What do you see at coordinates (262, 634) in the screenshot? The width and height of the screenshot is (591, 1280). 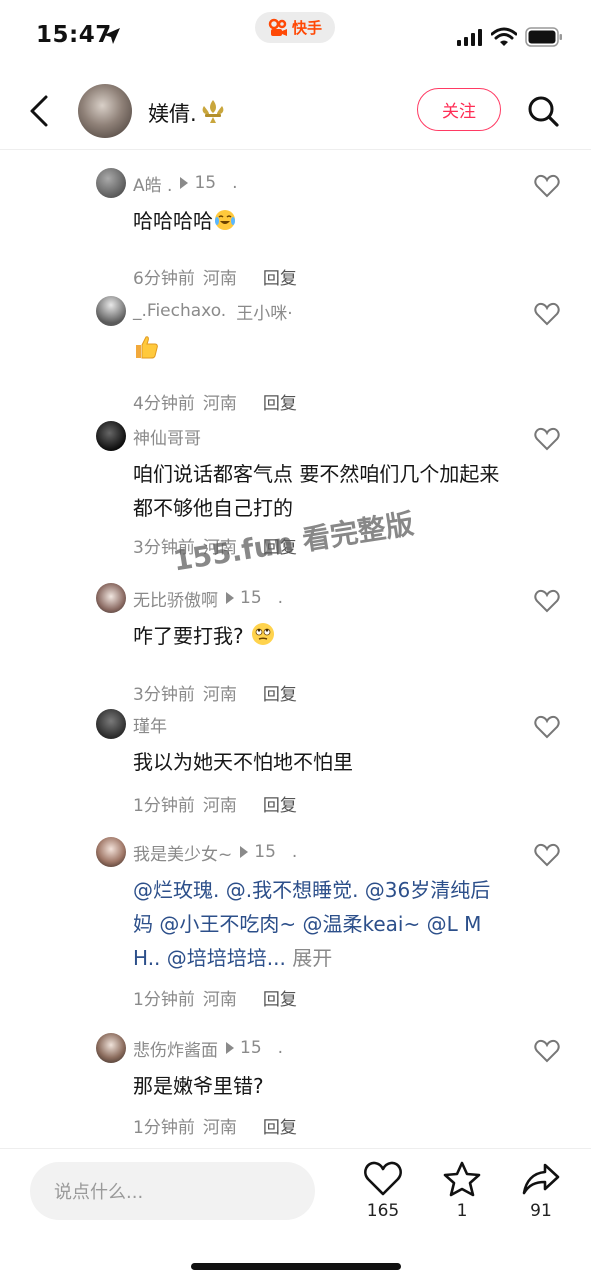 I see `rolling-eyes-emoji-icon` at bounding box center [262, 634].